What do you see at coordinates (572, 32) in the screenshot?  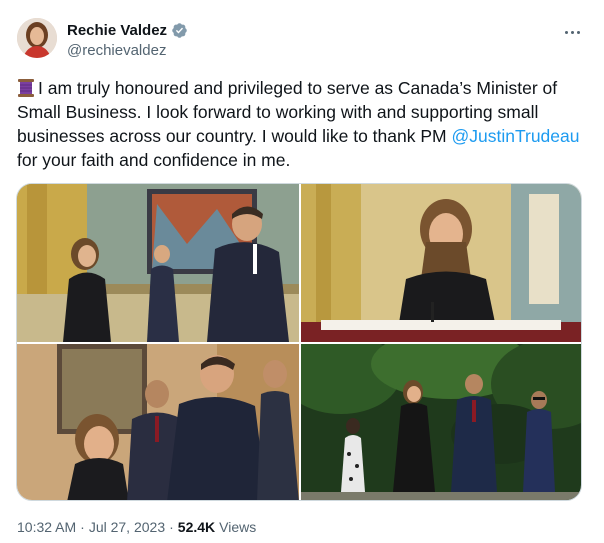 I see `more-options-icon` at bounding box center [572, 32].